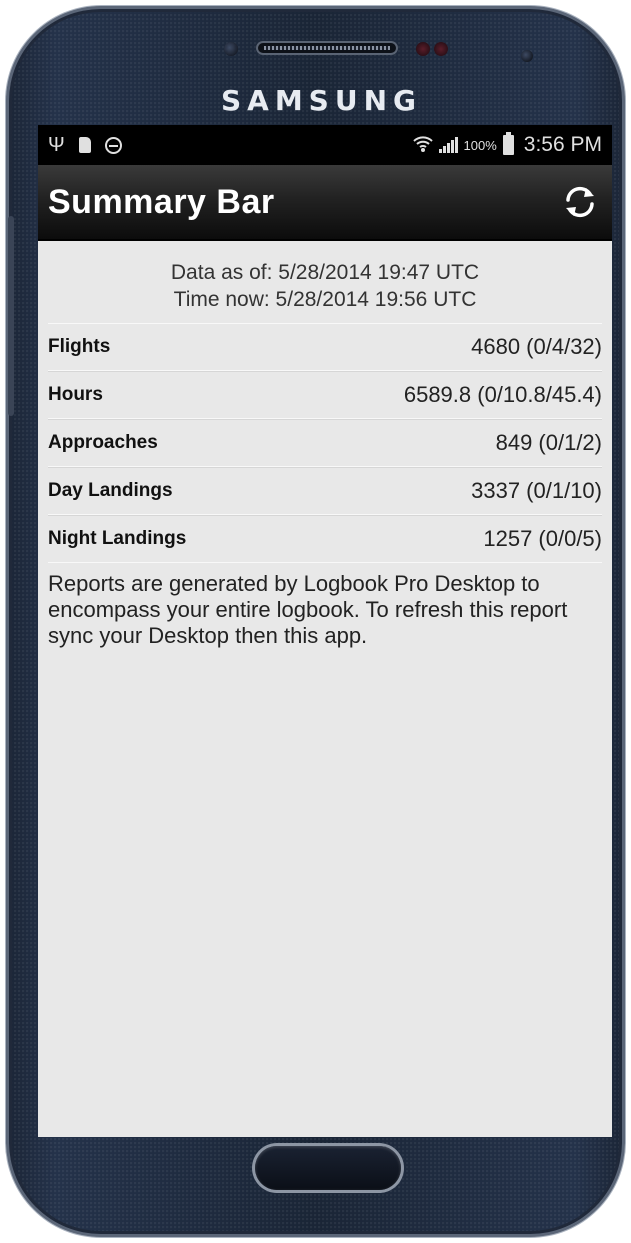 Image resolution: width=631 pixels, height=1243 pixels. I want to click on status-clock: 3:56 PM, so click(562, 144).